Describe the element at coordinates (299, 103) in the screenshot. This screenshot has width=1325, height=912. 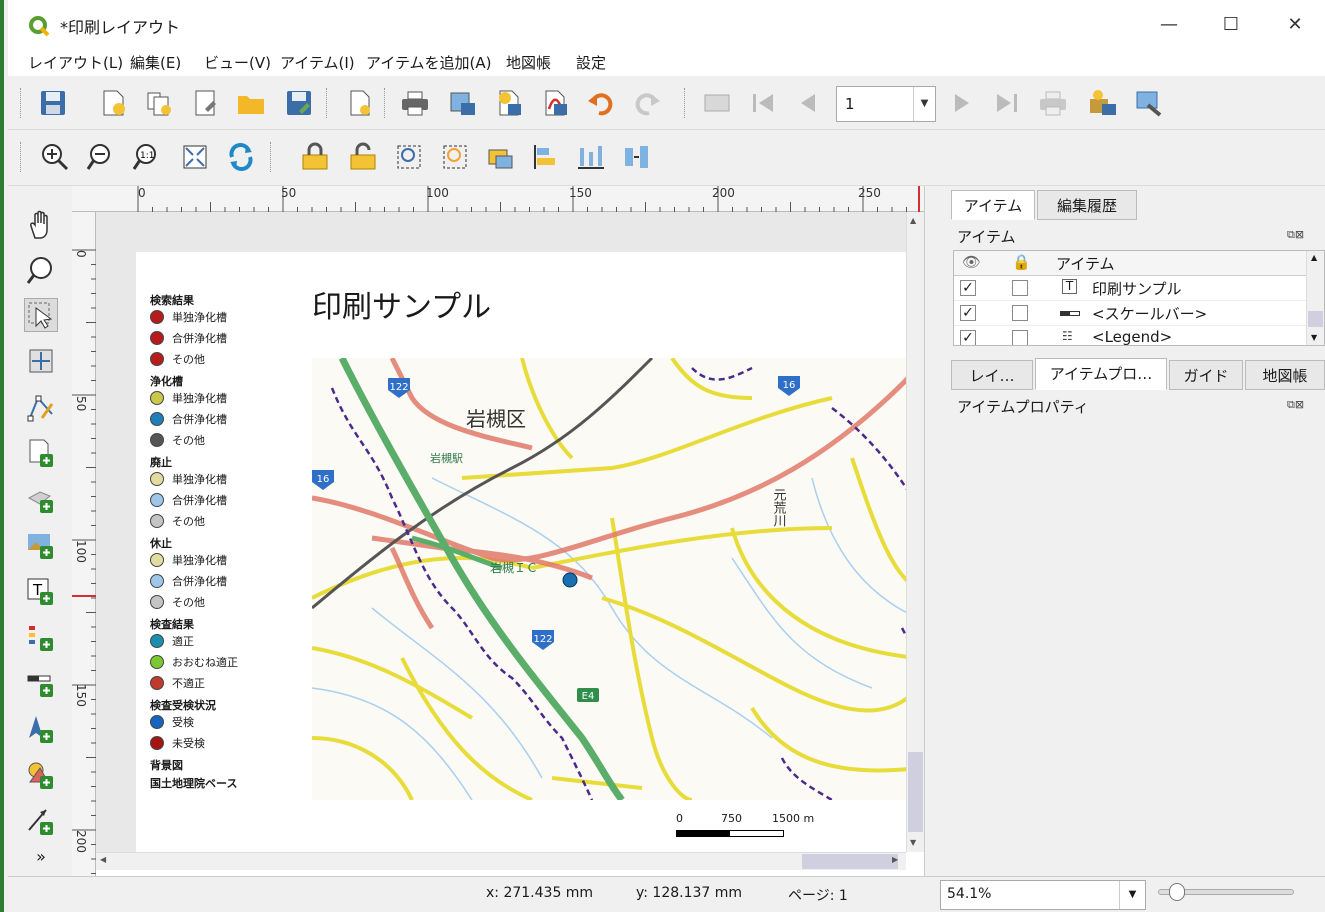
I see `save-as-template-icon` at that location.